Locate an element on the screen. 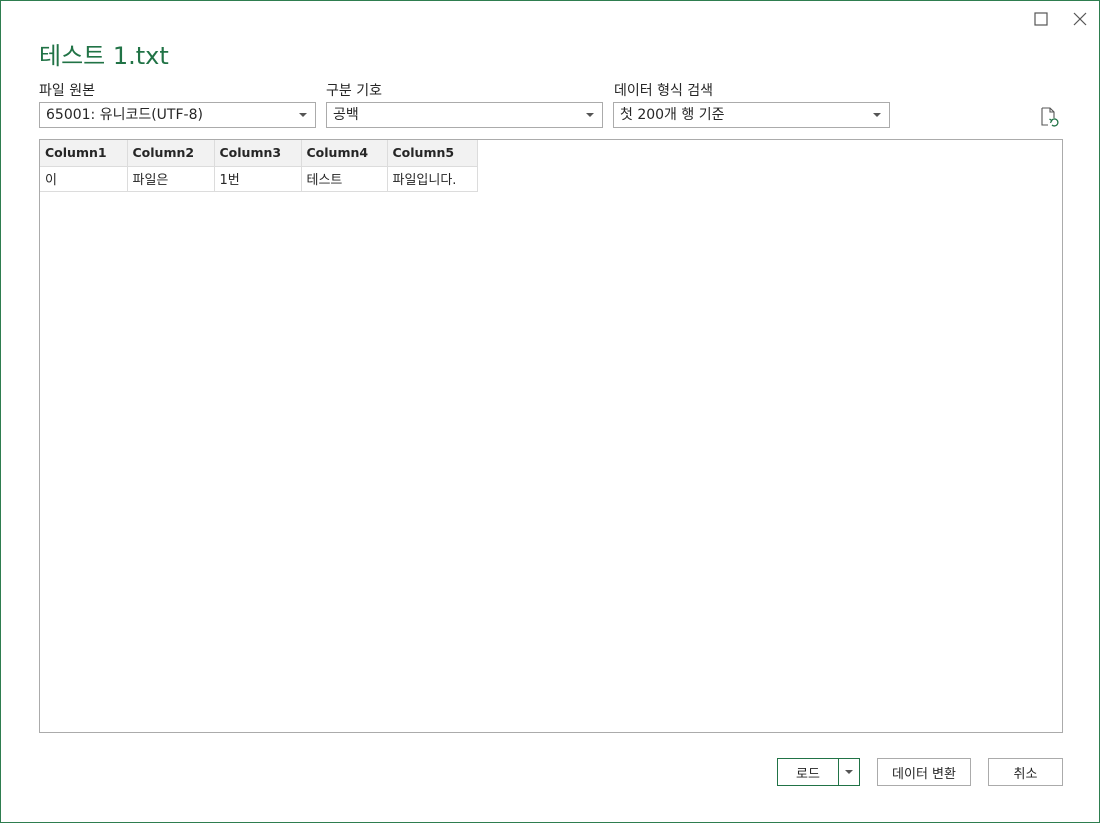 The image size is (1100, 823). load-button-group: 로드 is located at coordinates (818, 772).